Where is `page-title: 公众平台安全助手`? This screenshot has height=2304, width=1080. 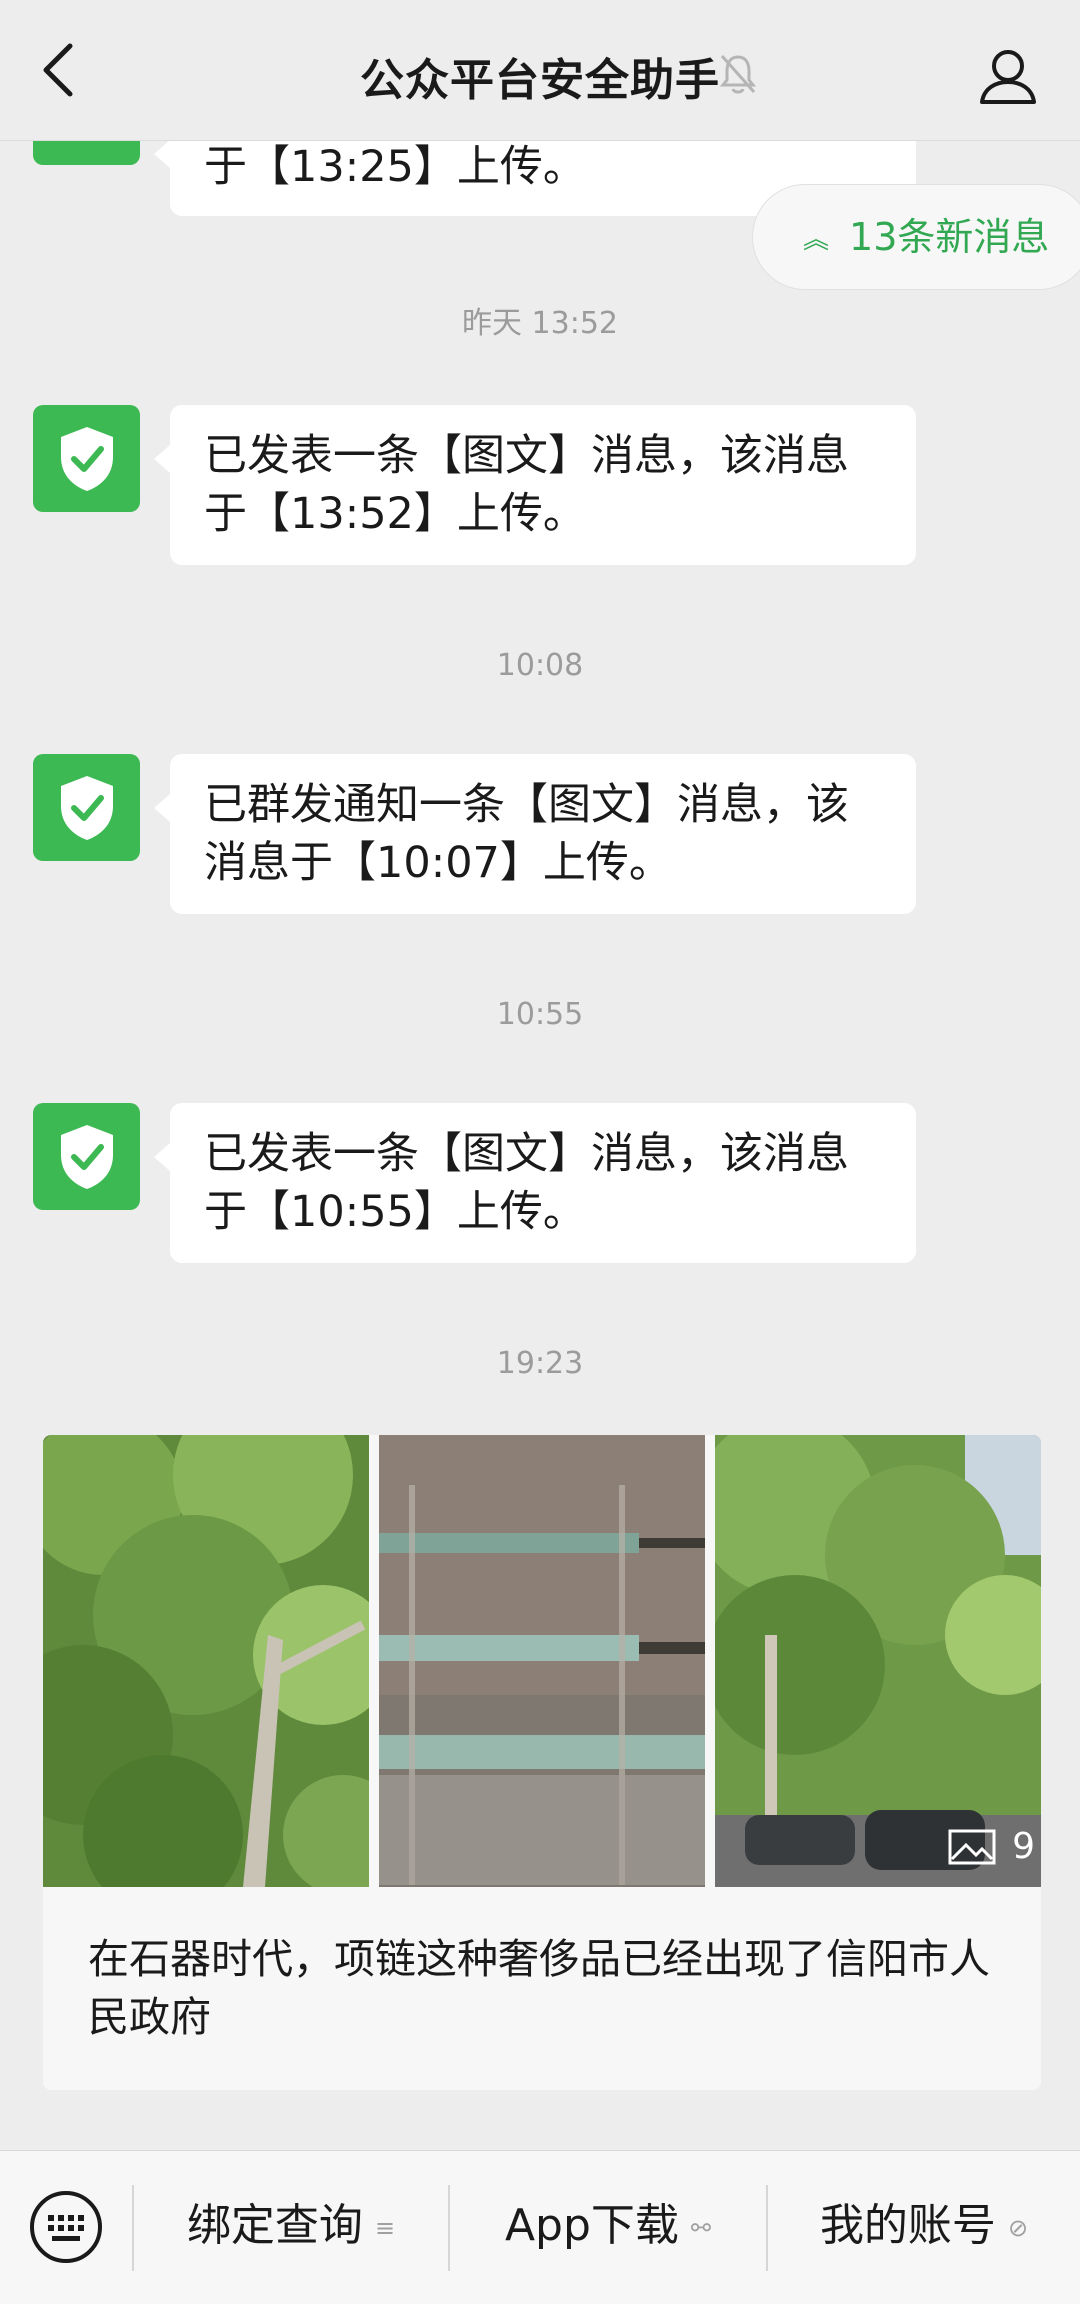
page-title: 公众平台安全助手 is located at coordinates (540, 80).